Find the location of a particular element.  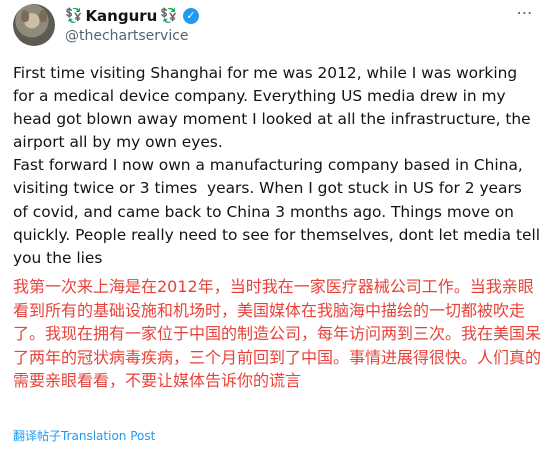

name-glyph-right: 💱 is located at coordinates (169, 16).